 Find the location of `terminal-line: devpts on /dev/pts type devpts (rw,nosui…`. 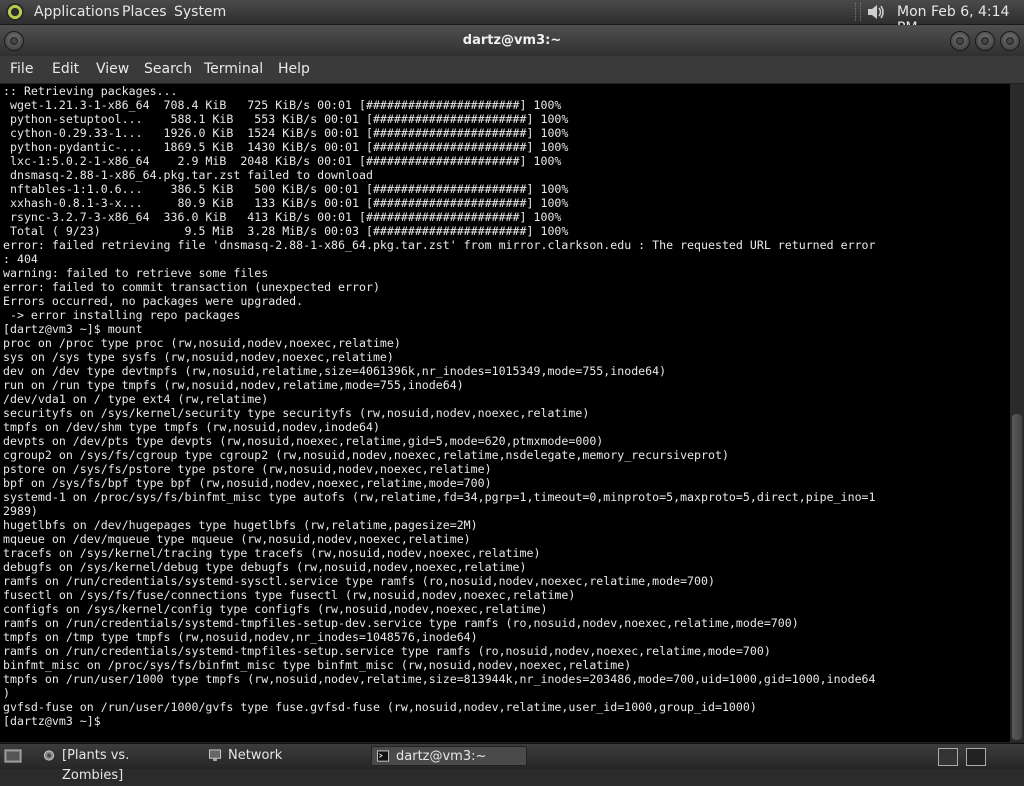

terminal-line: devpts on /dev/pts type devpts (rw,nosui… is located at coordinates (303, 441).